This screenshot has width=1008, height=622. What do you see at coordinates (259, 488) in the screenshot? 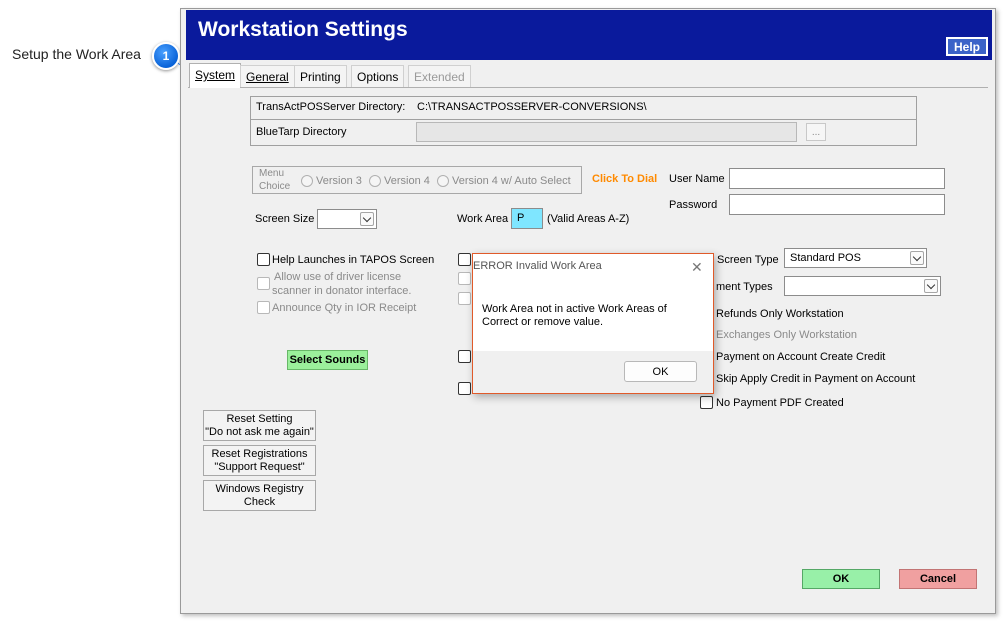
I see `registry-check-line1: Windows Registry` at bounding box center [259, 488].